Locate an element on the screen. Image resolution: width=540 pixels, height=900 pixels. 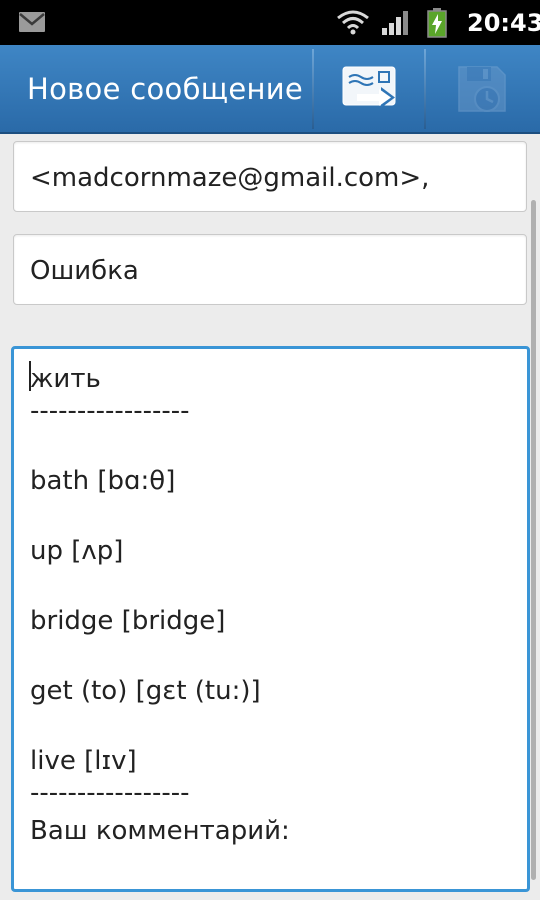
to-field: <madcornmaze@gmail.com>, is located at coordinates (270, 176).